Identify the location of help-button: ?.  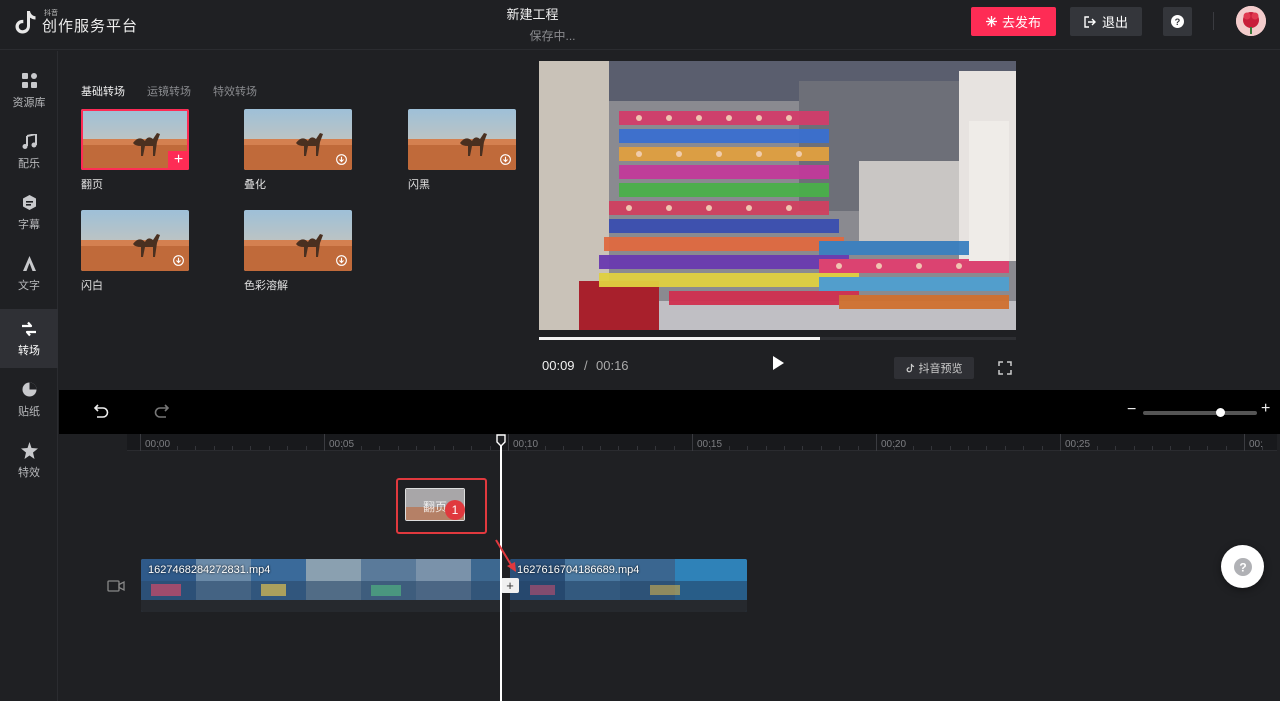
(1177, 21).